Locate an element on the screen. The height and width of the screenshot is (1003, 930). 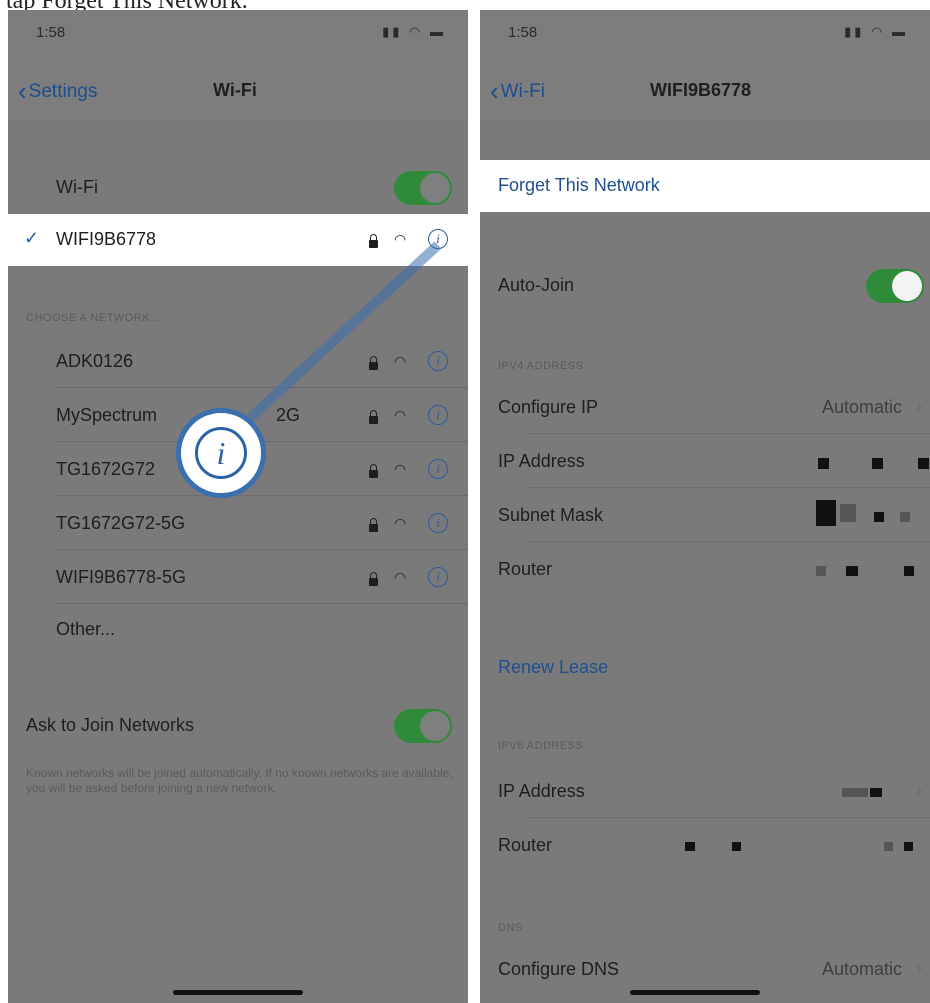
ipv6-ip-address-label: IP Address is located at coordinates (541, 791).